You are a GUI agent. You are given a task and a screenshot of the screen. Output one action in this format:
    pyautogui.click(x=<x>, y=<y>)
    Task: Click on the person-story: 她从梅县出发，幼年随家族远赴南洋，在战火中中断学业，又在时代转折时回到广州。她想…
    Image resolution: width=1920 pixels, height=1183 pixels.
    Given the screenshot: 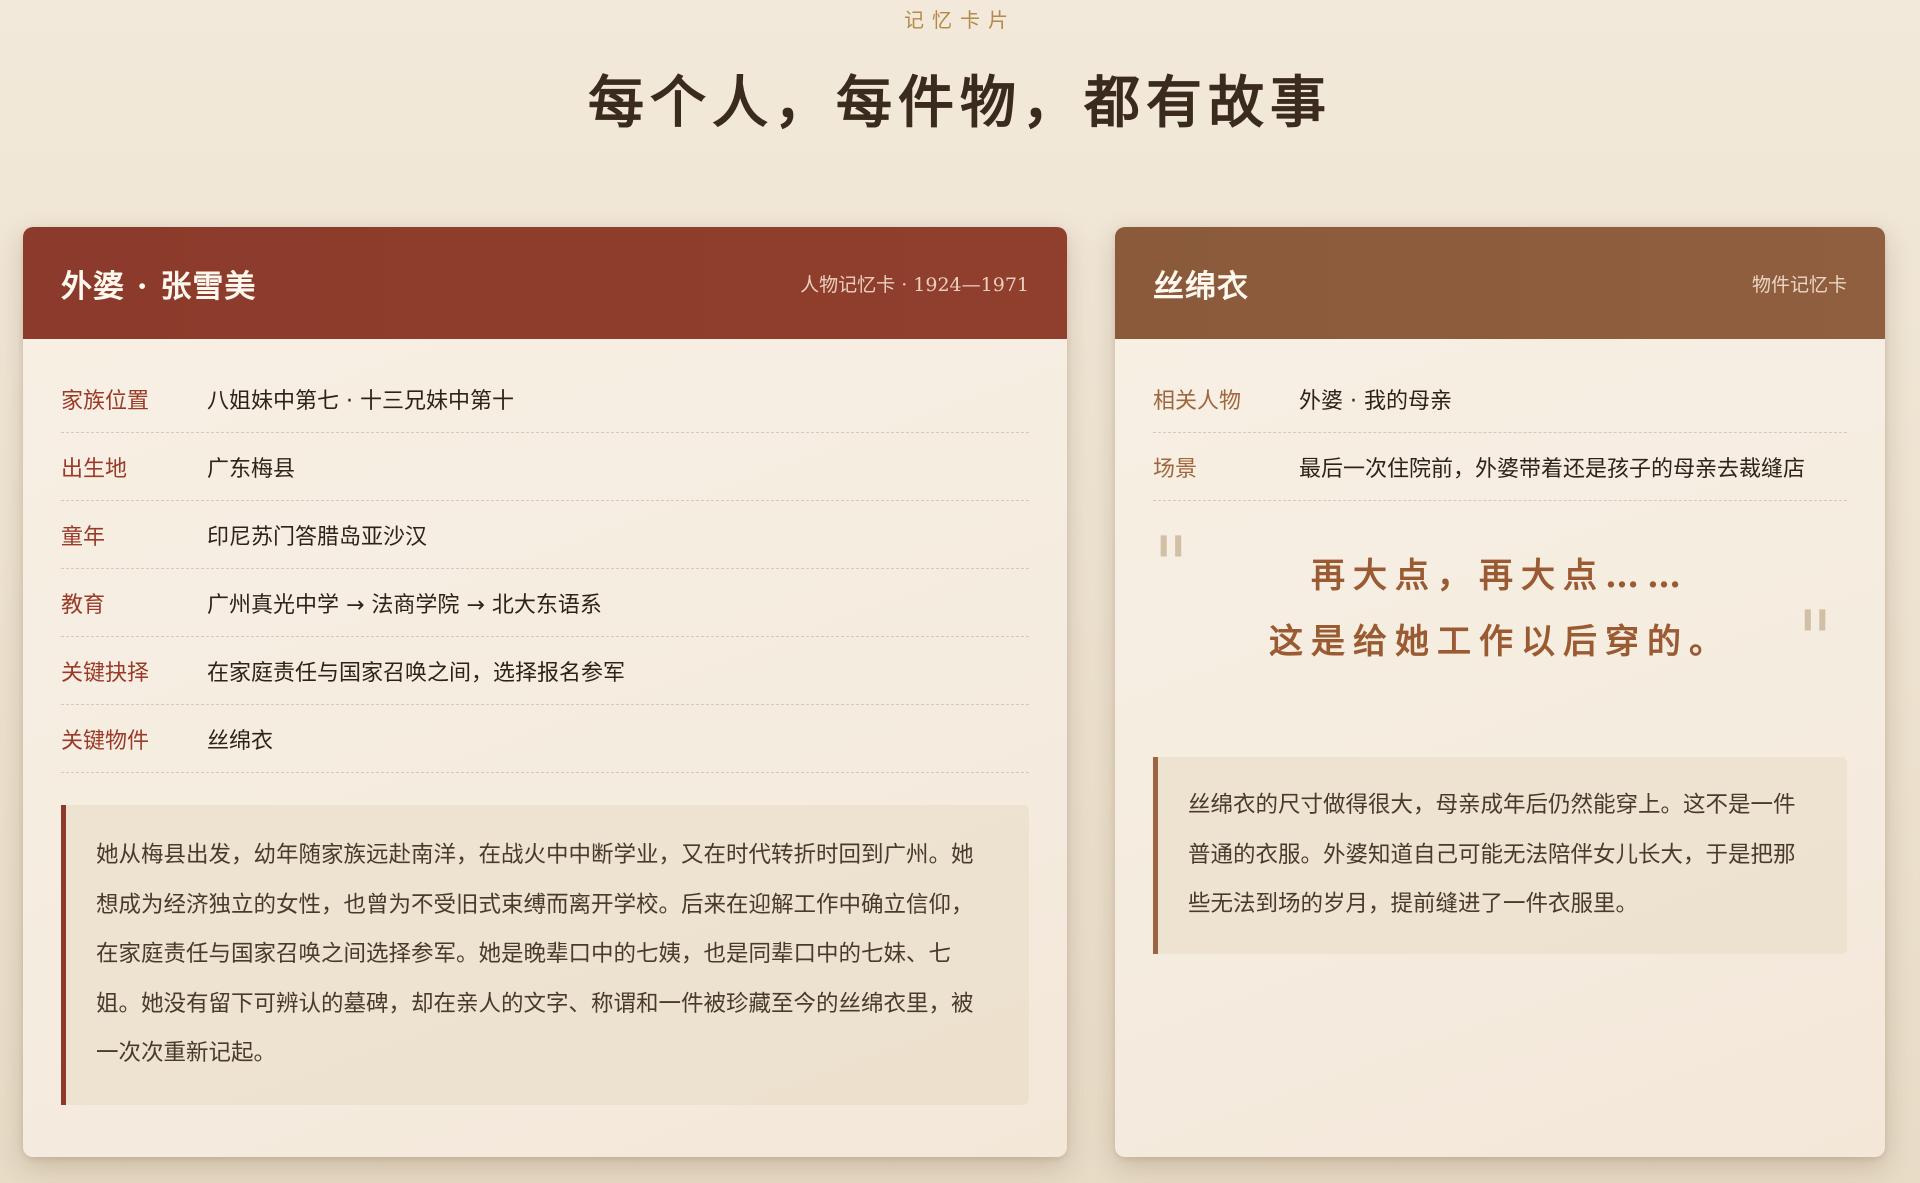 What is the action you would take?
    pyautogui.click(x=545, y=955)
    